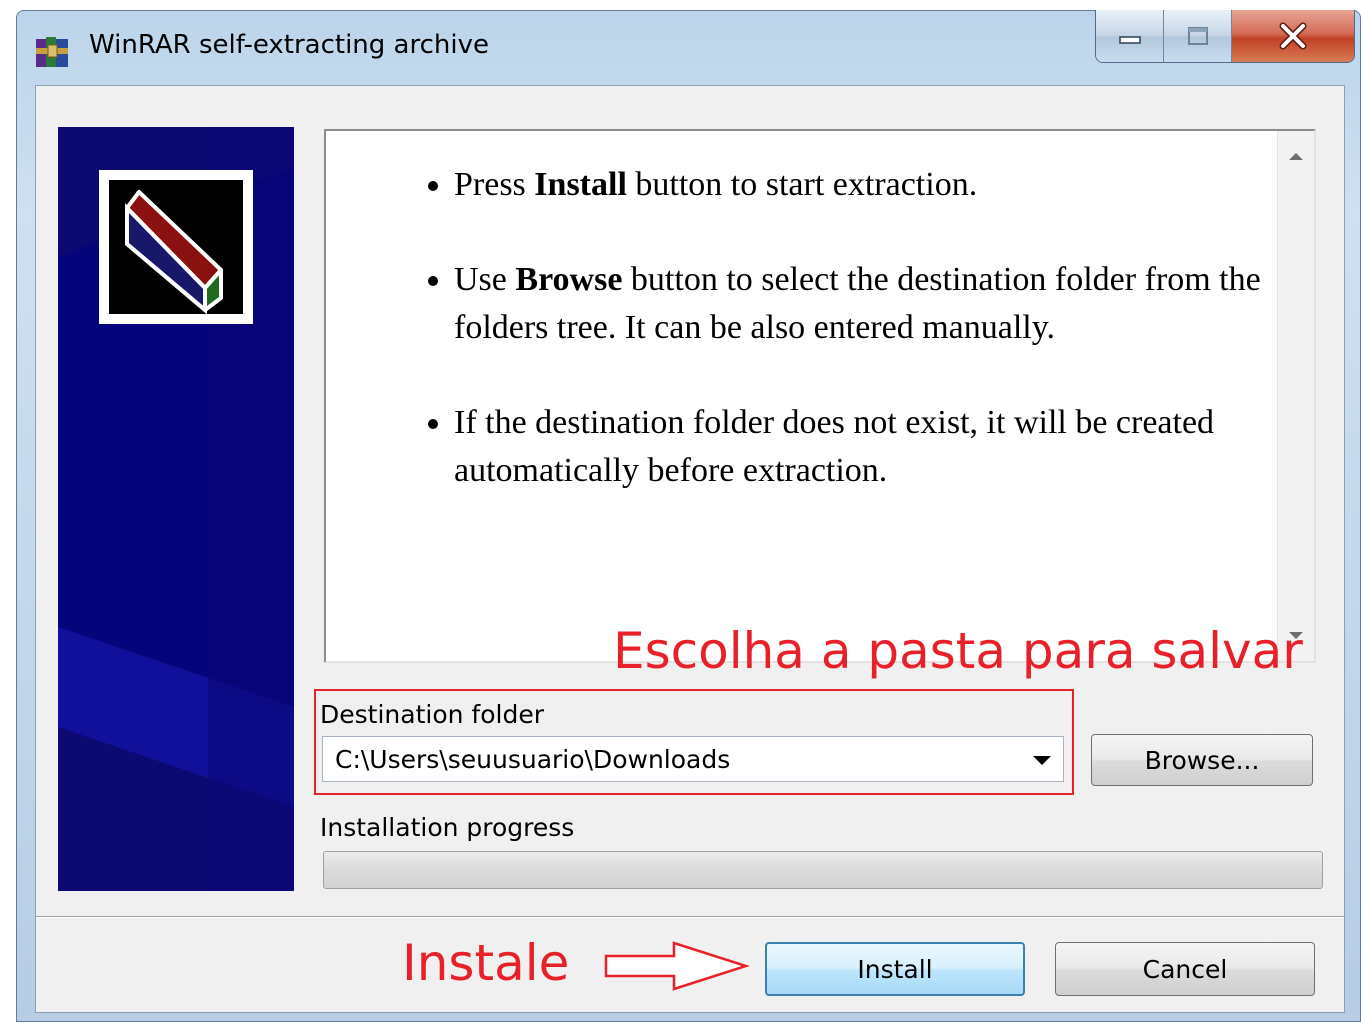 Image resolution: width=1361 pixels, height=1022 pixels. I want to click on instructions-scrollbar, so click(1295, 396).